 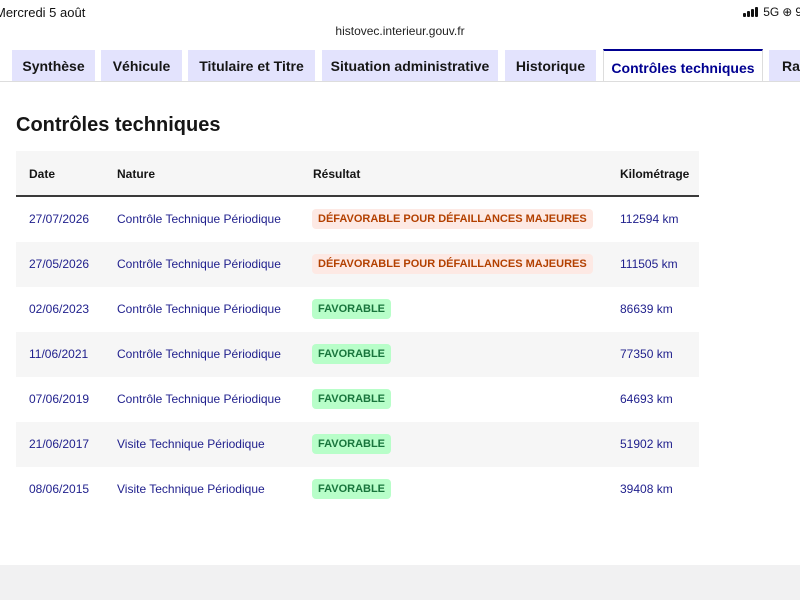 I want to click on status-indicators: 5G ⊕ 9, so click(x=771, y=12).